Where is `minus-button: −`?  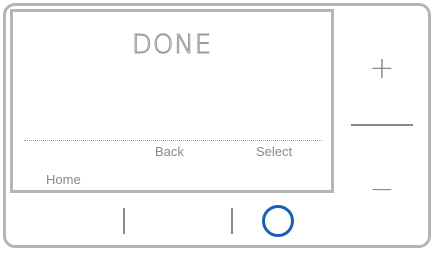
minus-button: − is located at coordinates (382, 190).